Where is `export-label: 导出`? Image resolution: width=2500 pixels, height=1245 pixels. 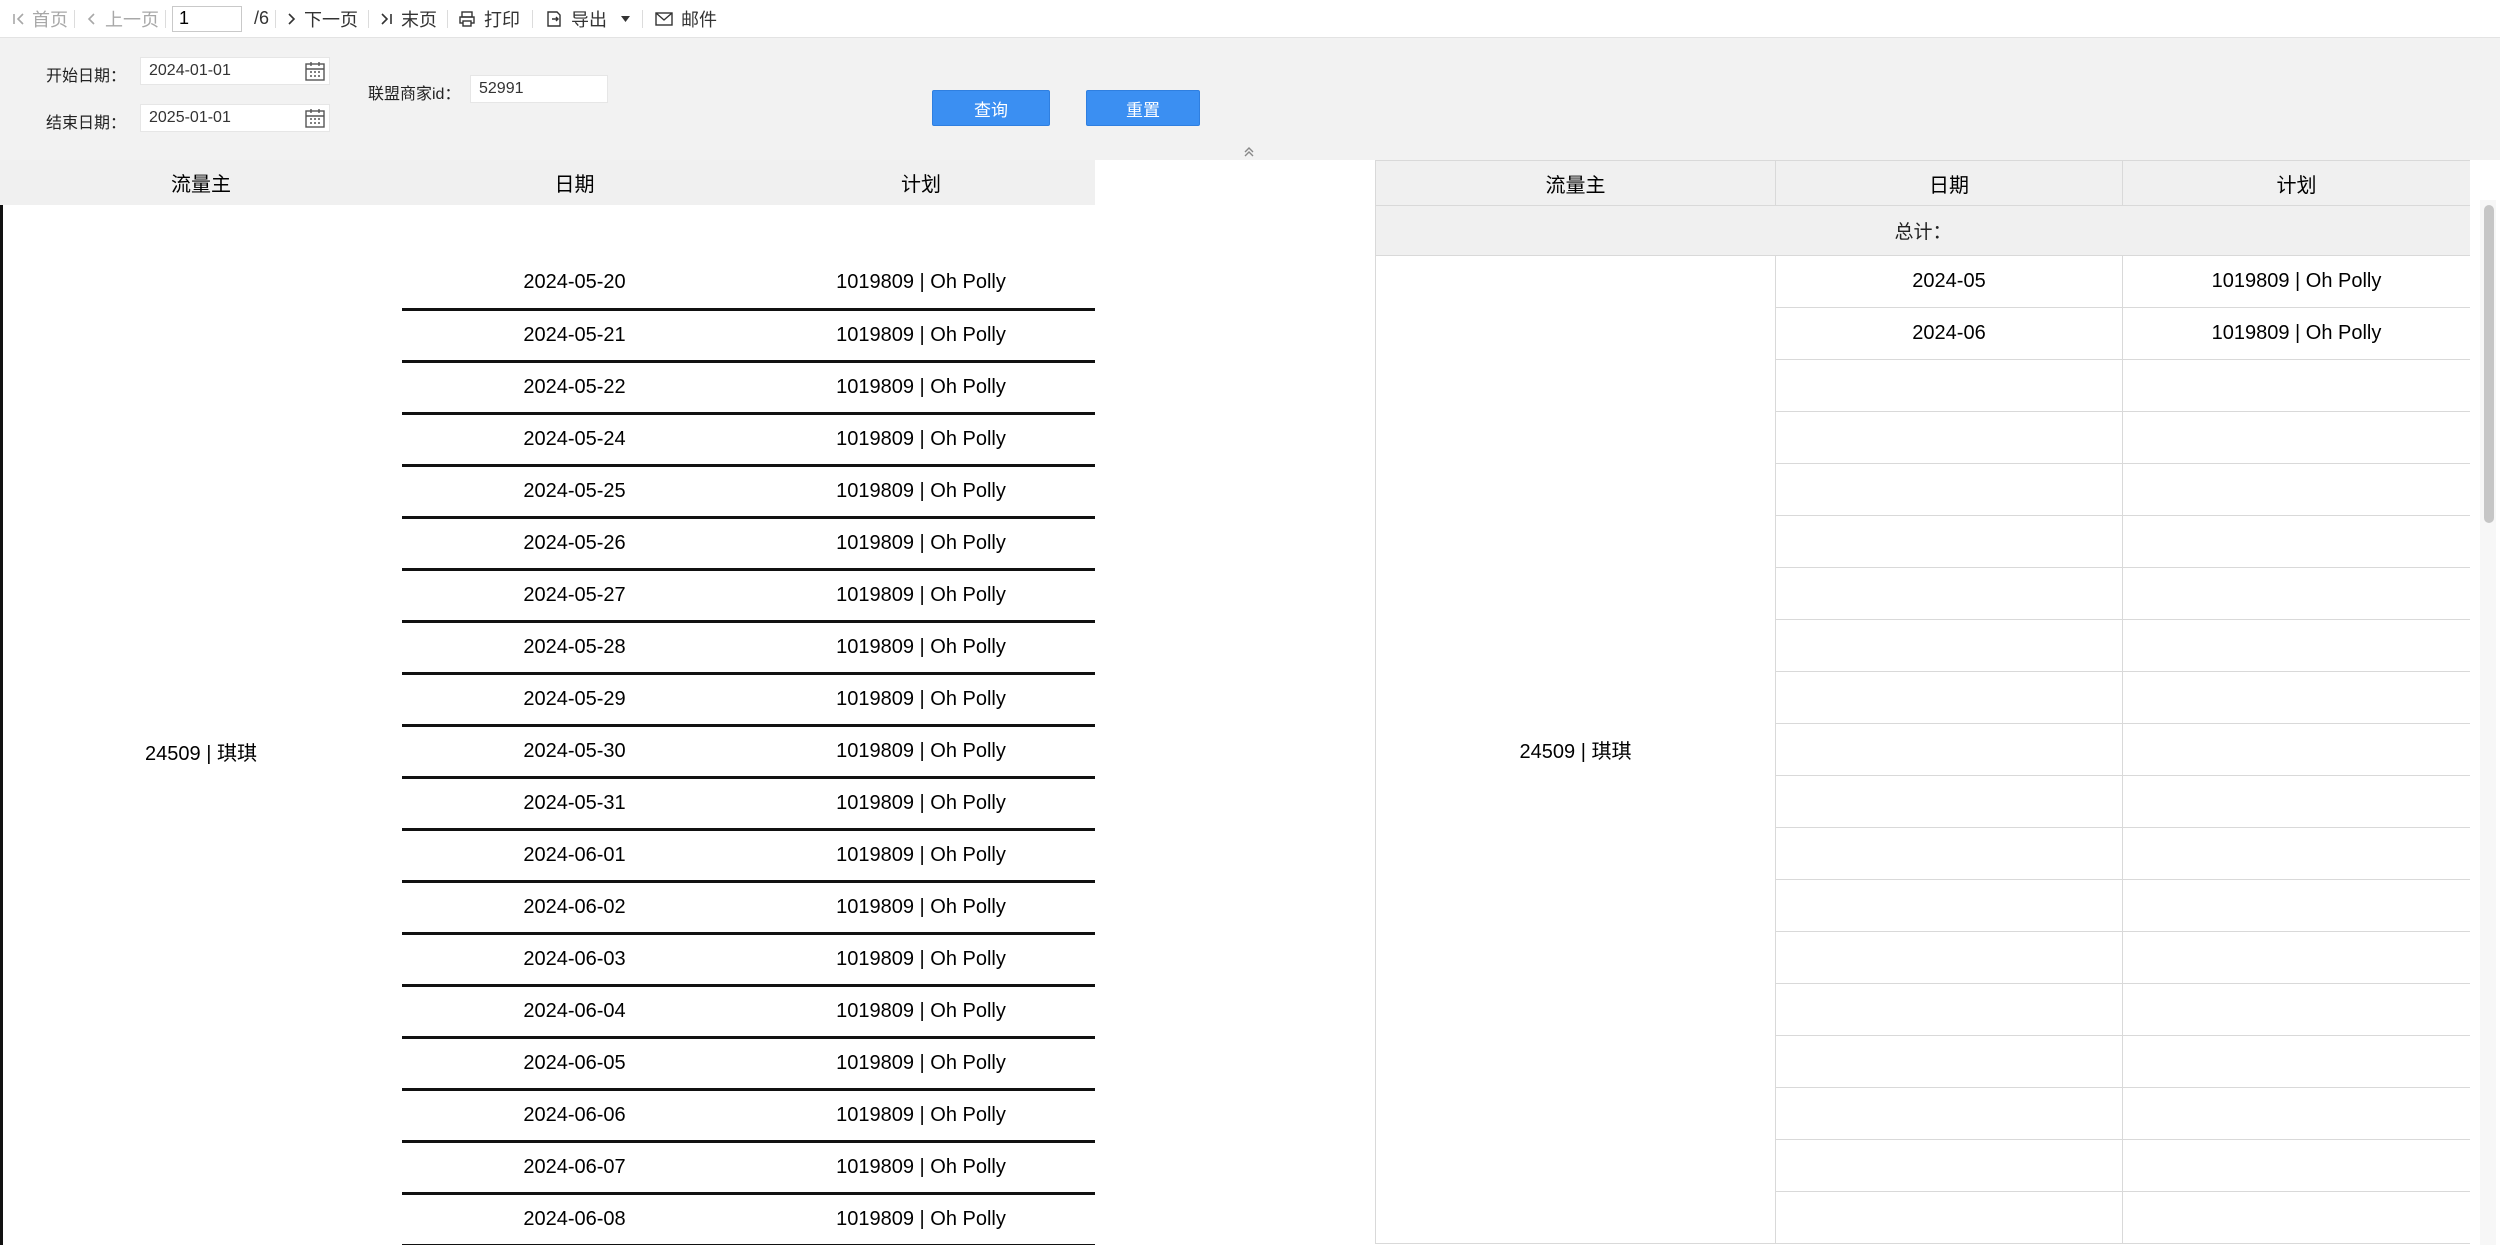
export-label: 导出 is located at coordinates (589, 19).